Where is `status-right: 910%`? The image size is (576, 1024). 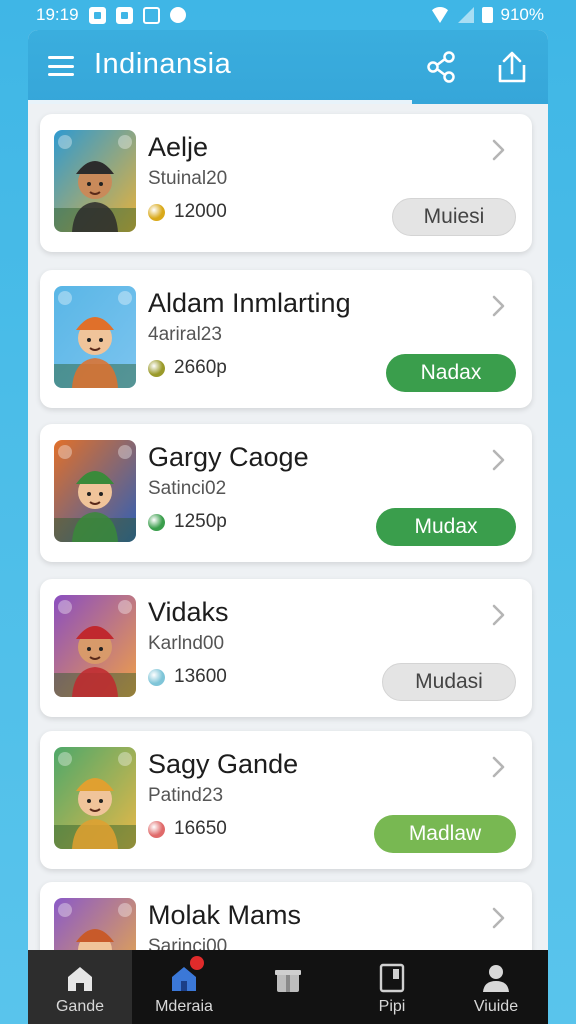 status-right: 910% is located at coordinates (486, 15).